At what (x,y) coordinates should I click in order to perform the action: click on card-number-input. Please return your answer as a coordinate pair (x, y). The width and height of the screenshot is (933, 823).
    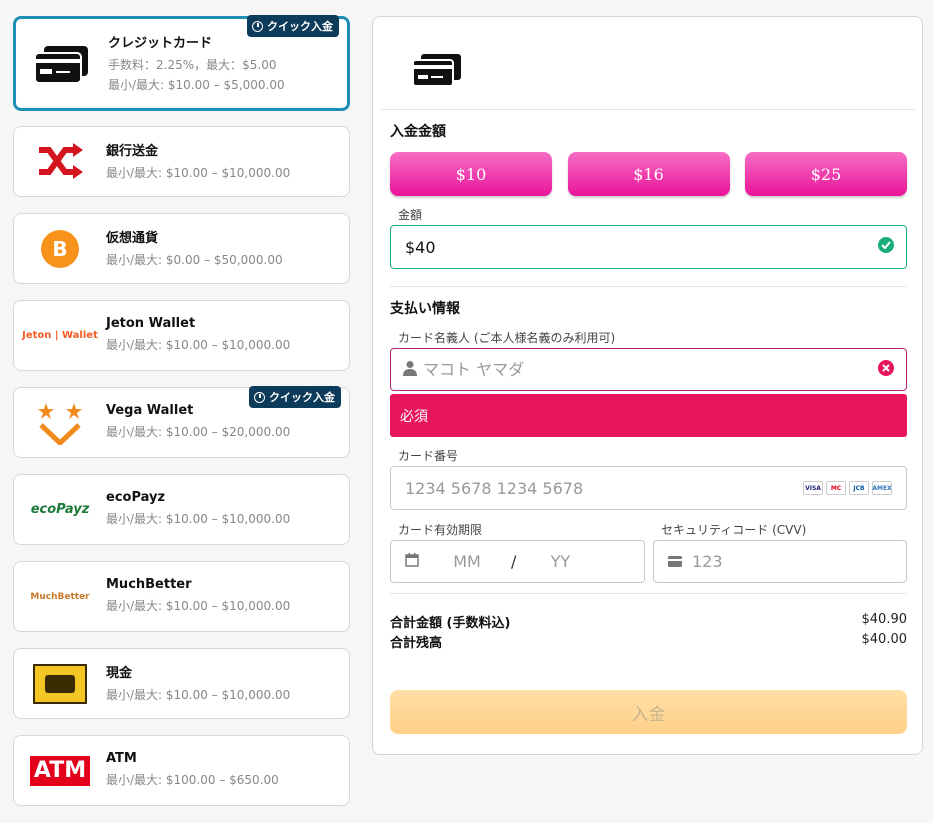
    Looking at the image, I should click on (604, 488).